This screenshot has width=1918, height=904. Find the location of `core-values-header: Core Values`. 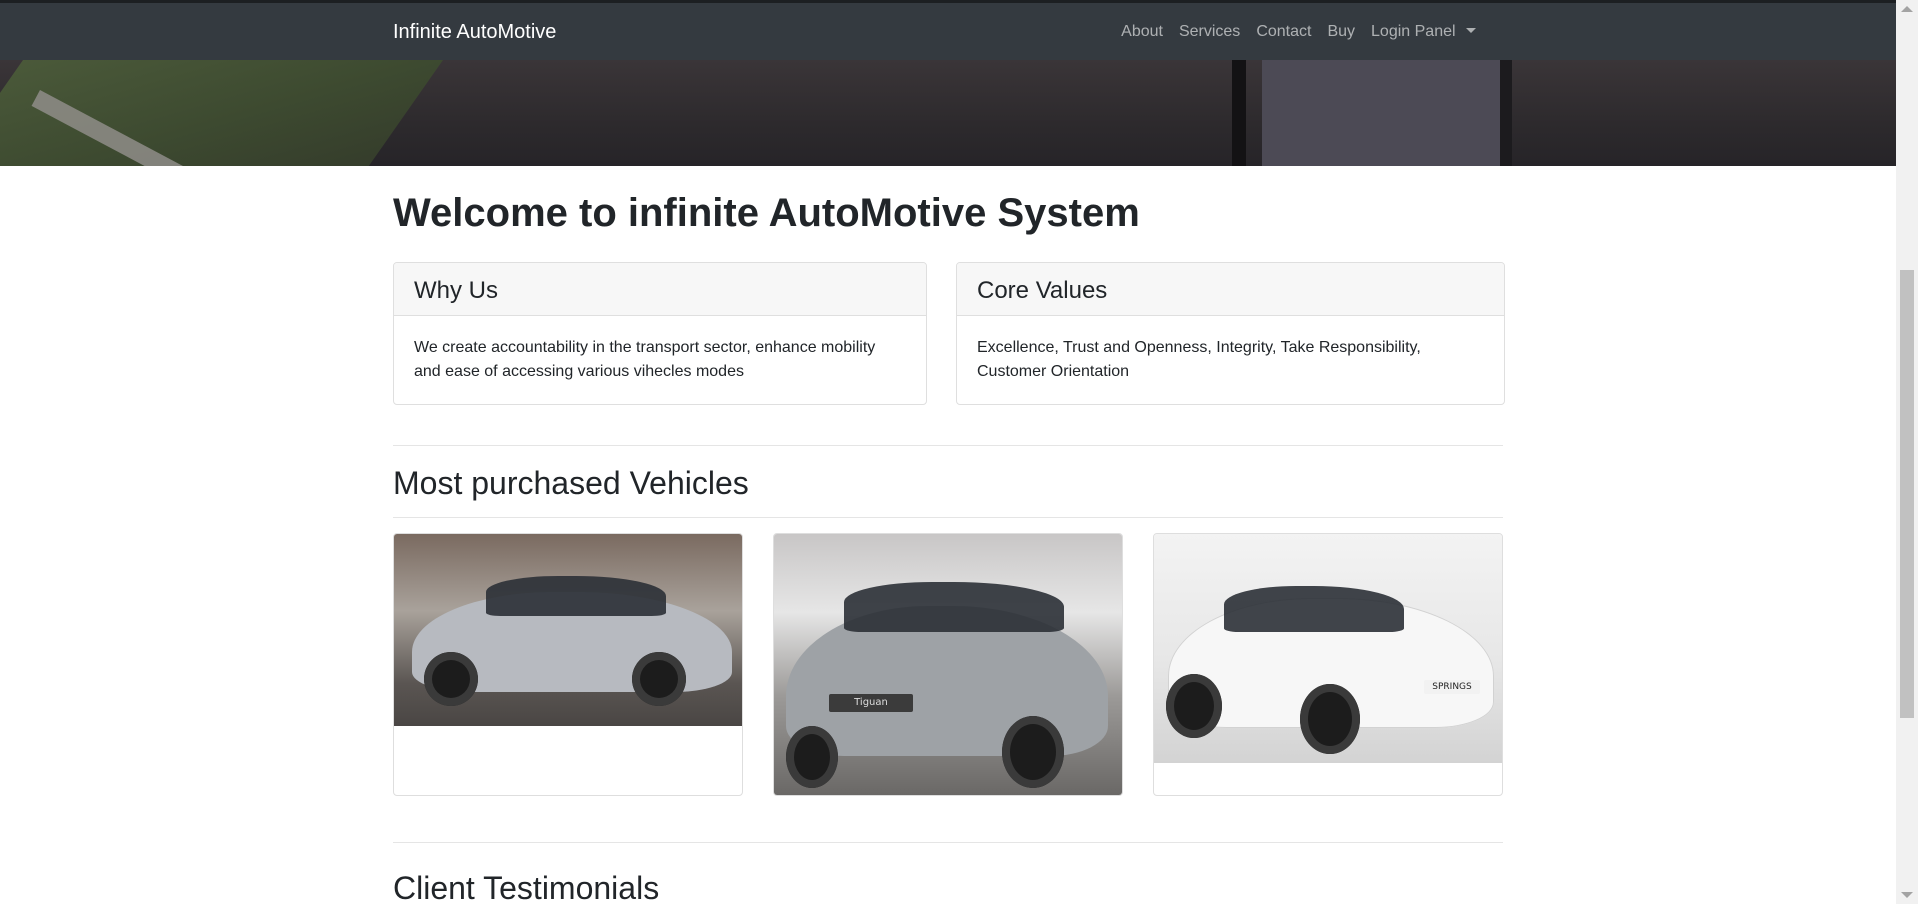

core-values-header: Core Values is located at coordinates (1230, 289).